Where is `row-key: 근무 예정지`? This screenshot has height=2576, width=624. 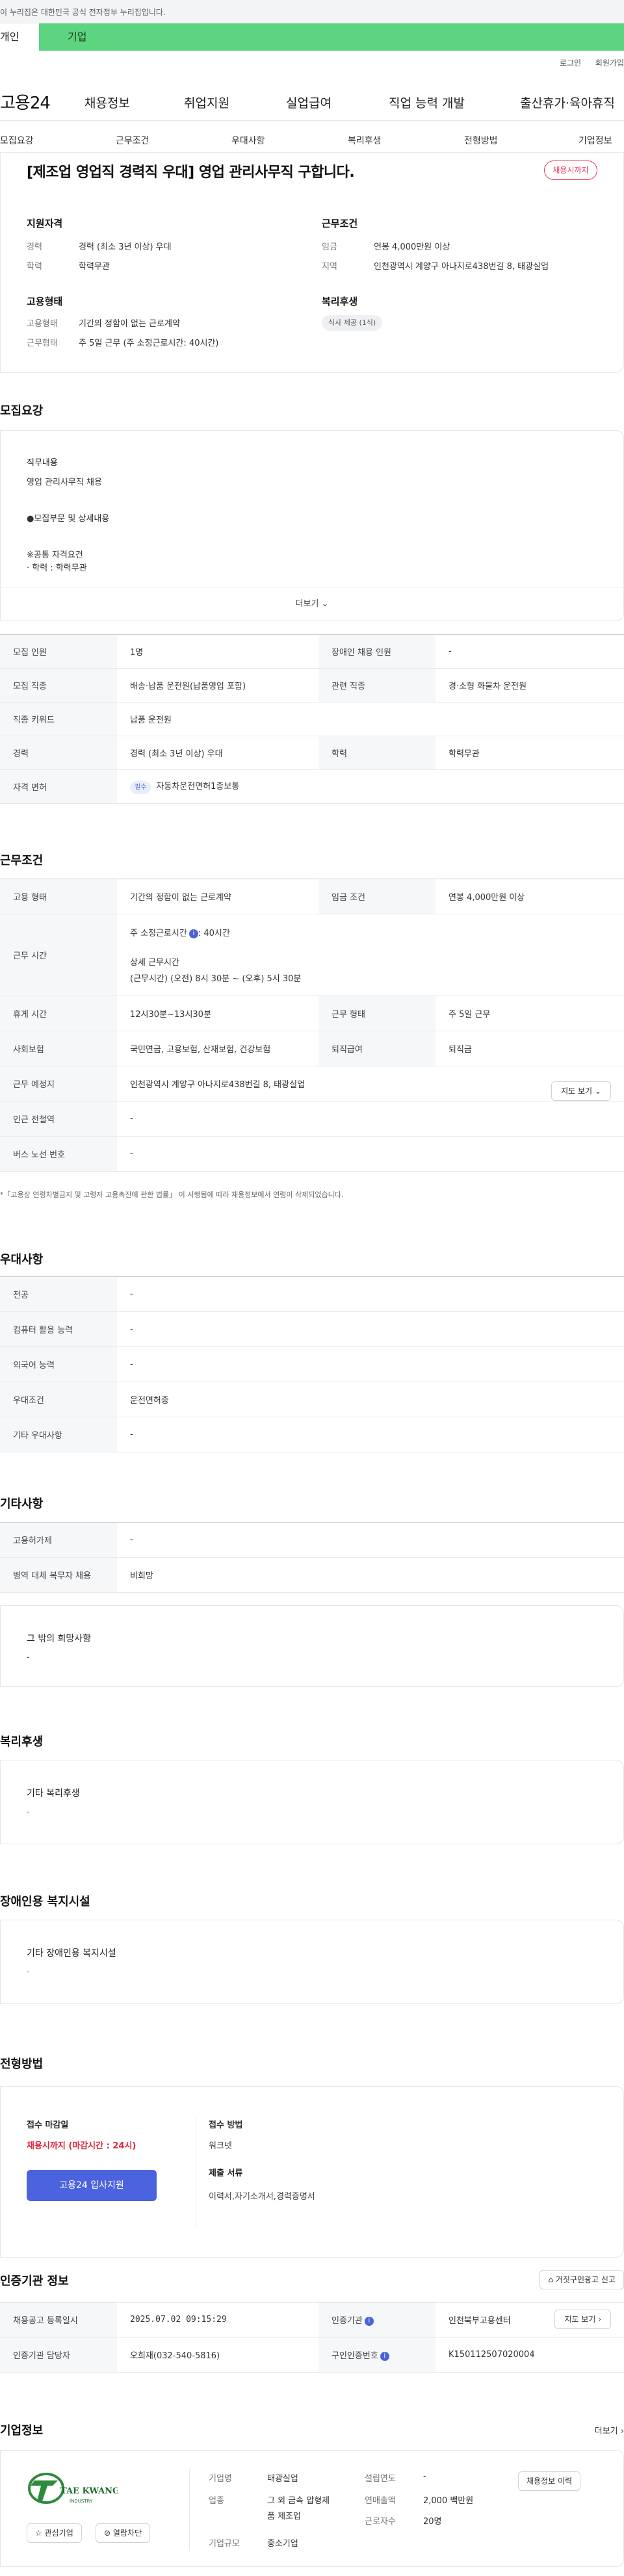 row-key: 근무 예정지 is located at coordinates (58, 1084).